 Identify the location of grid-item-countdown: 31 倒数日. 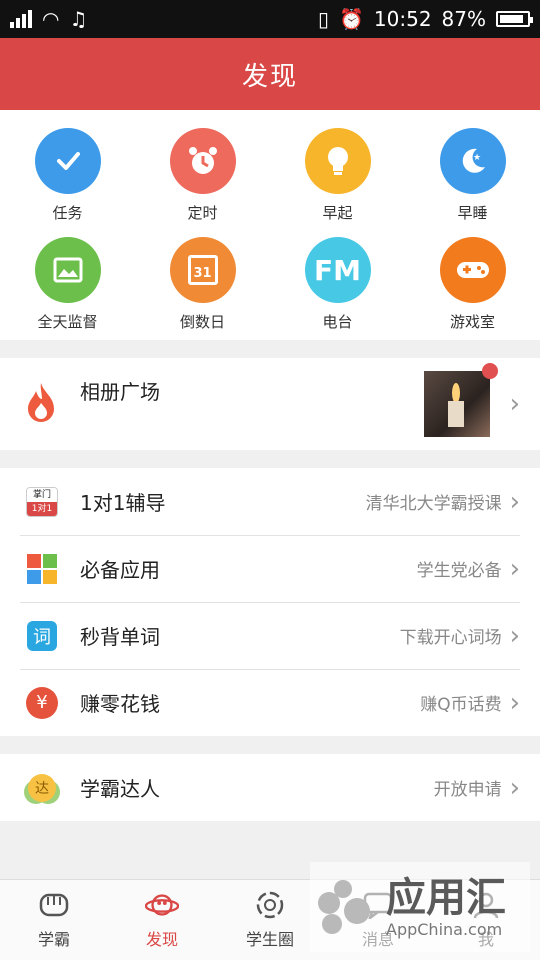
(202, 284).